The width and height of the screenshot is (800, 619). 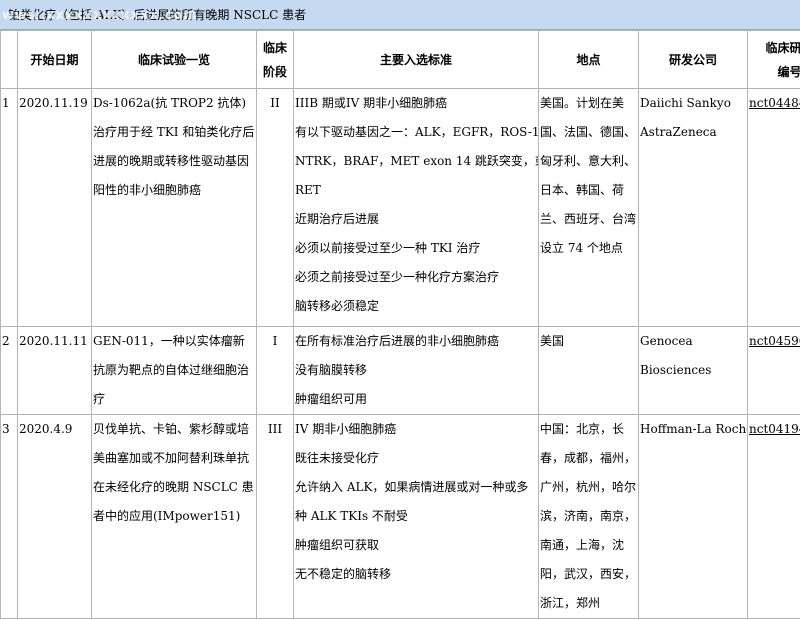 I want to click on criteria-line: 脑转移必须稳定, so click(x=416, y=306).